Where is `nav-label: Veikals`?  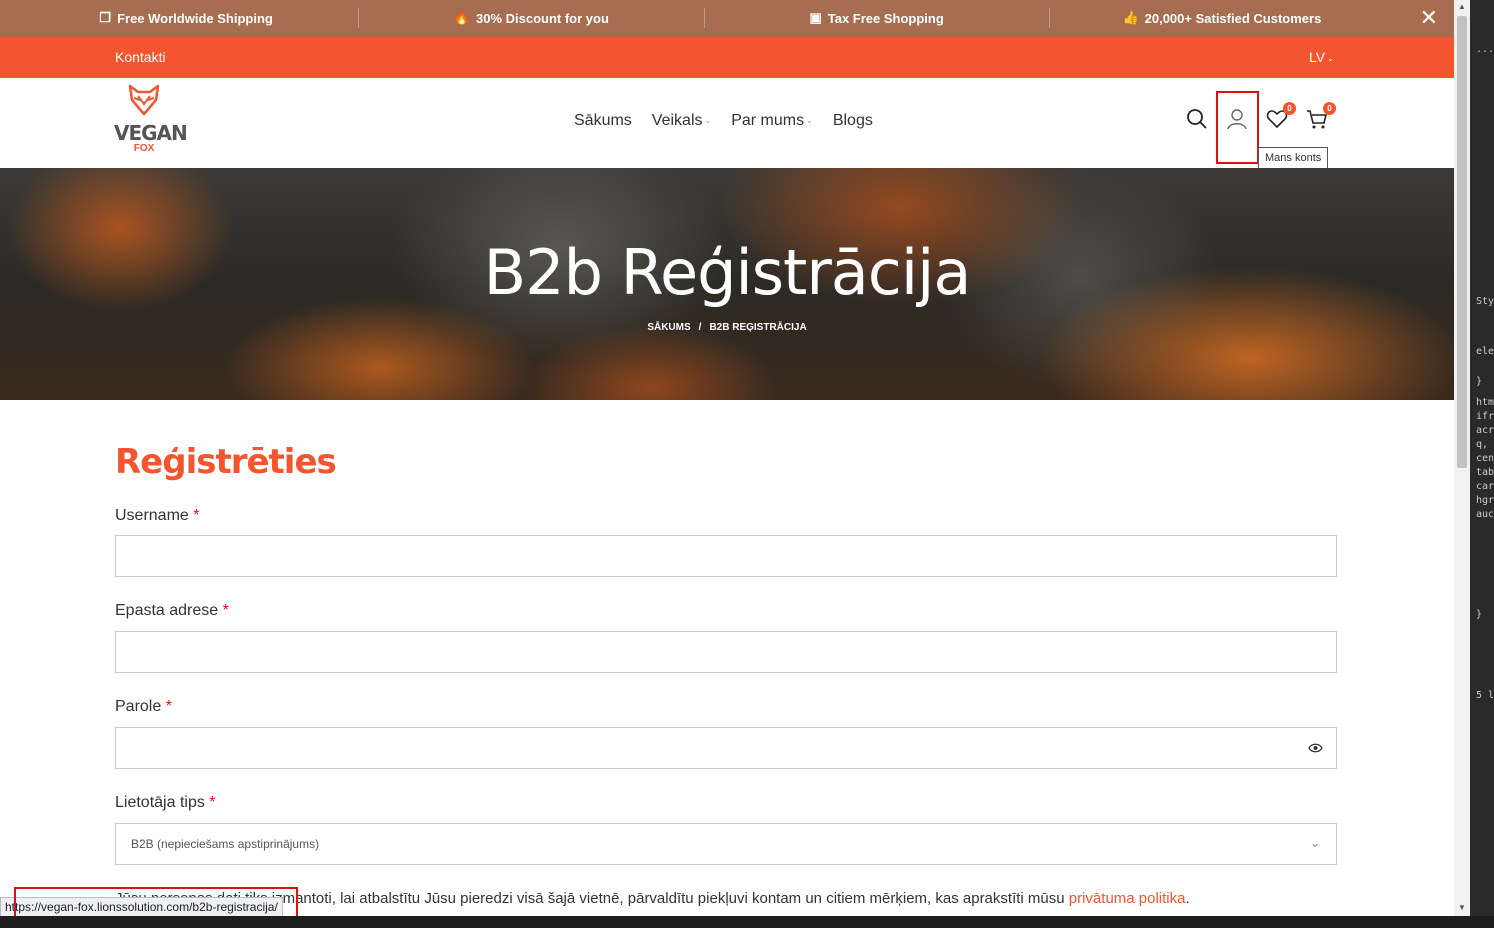 nav-label: Veikals is located at coordinates (677, 120).